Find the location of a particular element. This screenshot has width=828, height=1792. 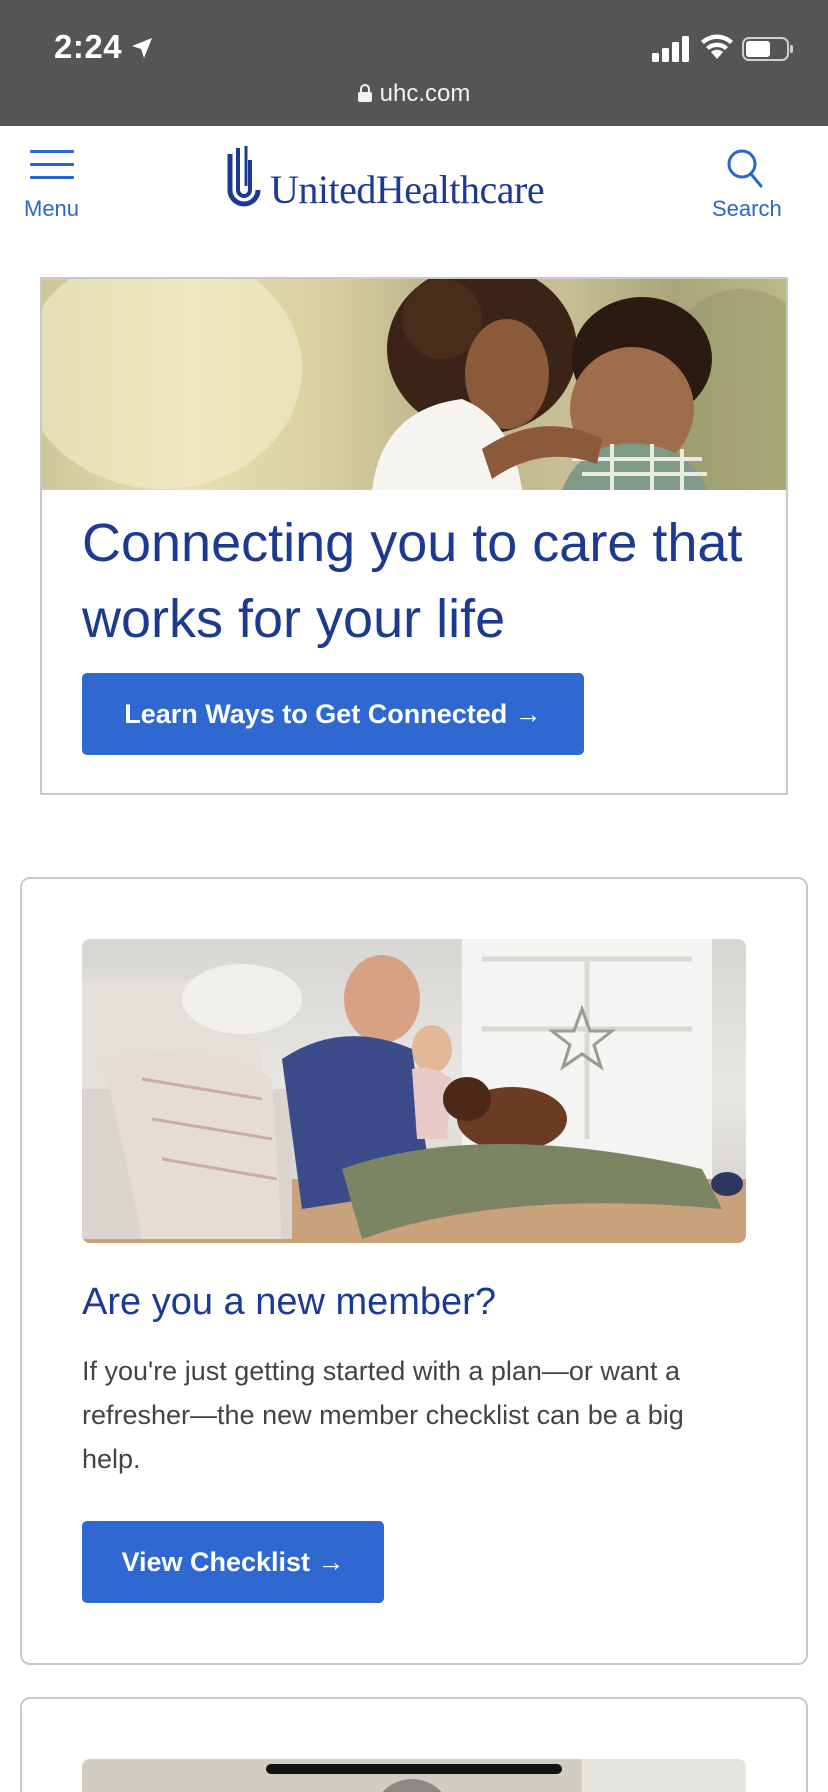

menu-label: Menu is located at coordinates (52, 208).